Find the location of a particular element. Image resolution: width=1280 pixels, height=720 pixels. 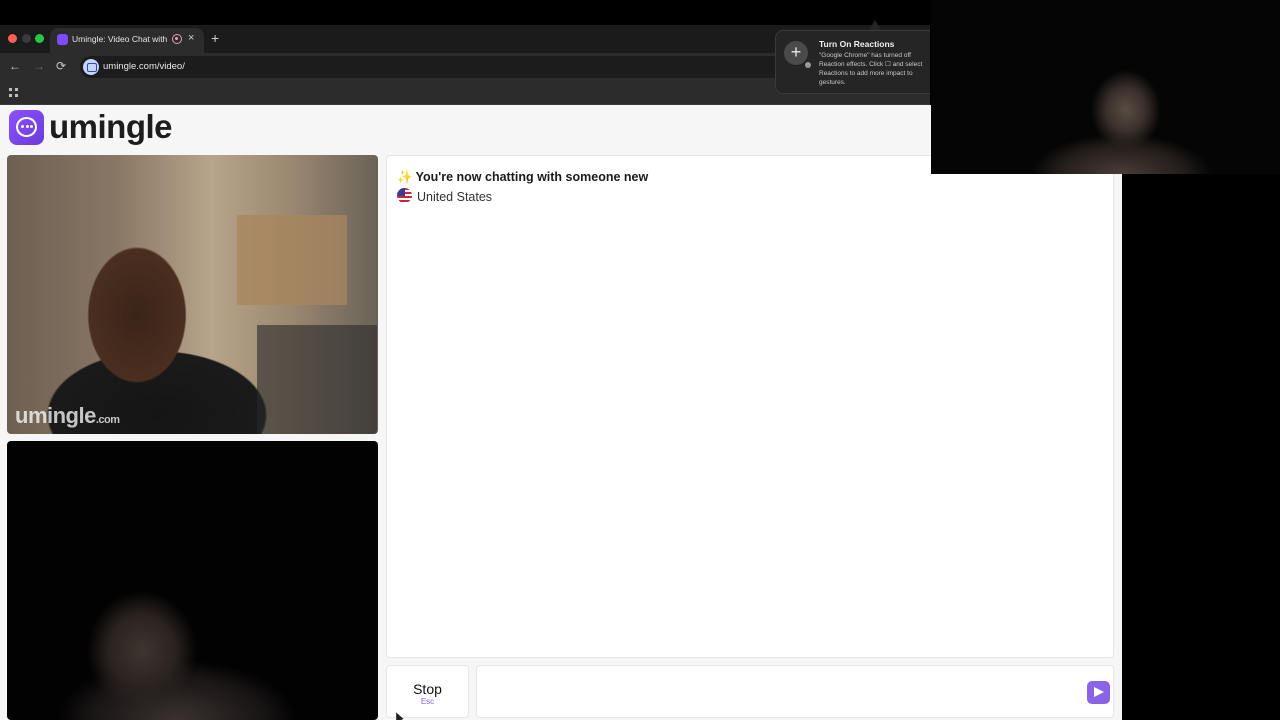

browser-tab: Umingle: Video Chat with × is located at coordinates (127, 40).